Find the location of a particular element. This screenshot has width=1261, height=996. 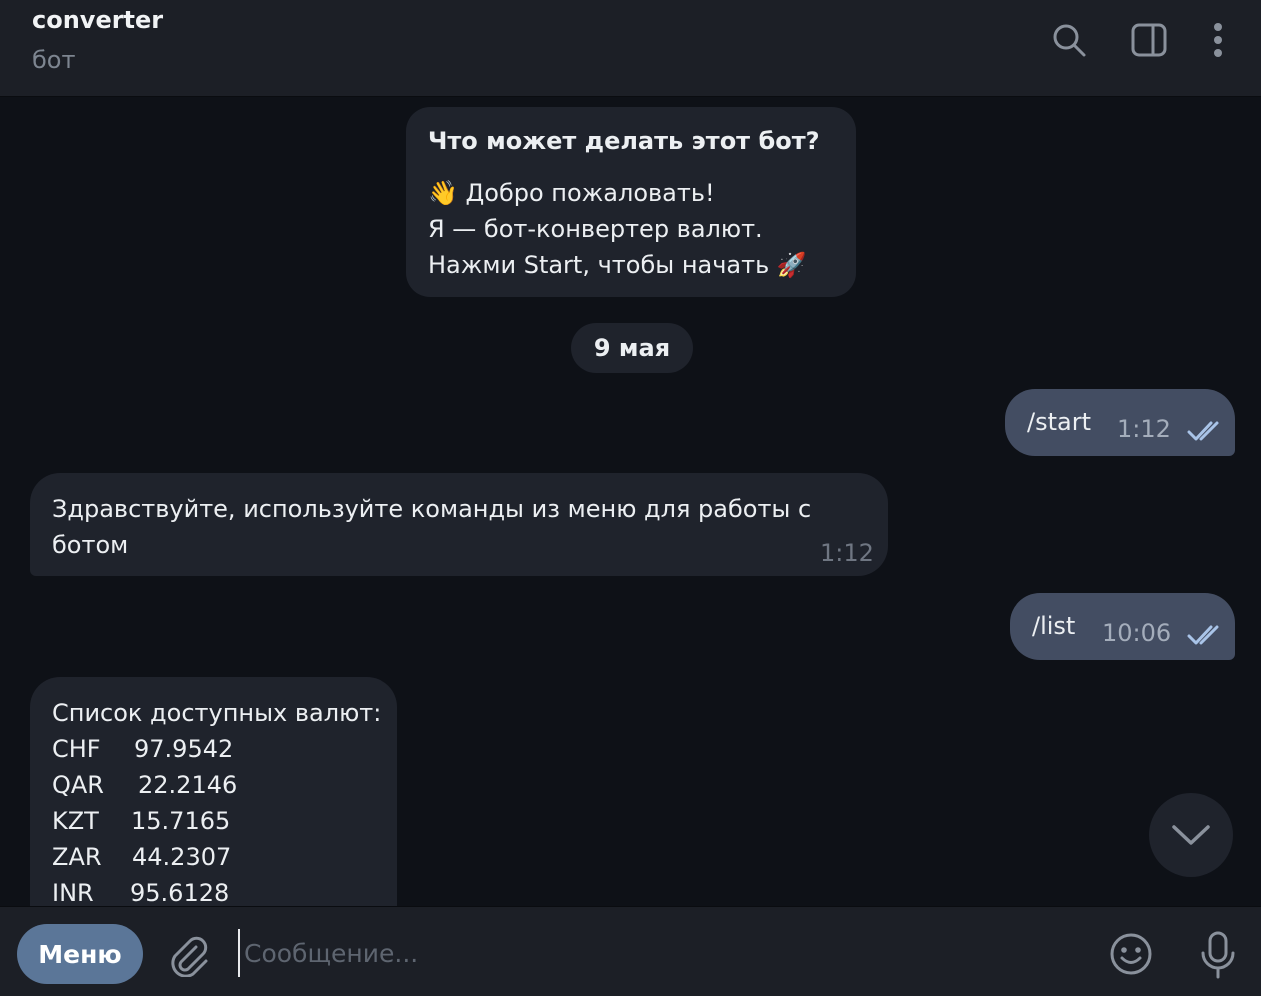

sidebar-toggle-icon is located at coordinates (1149, 40).